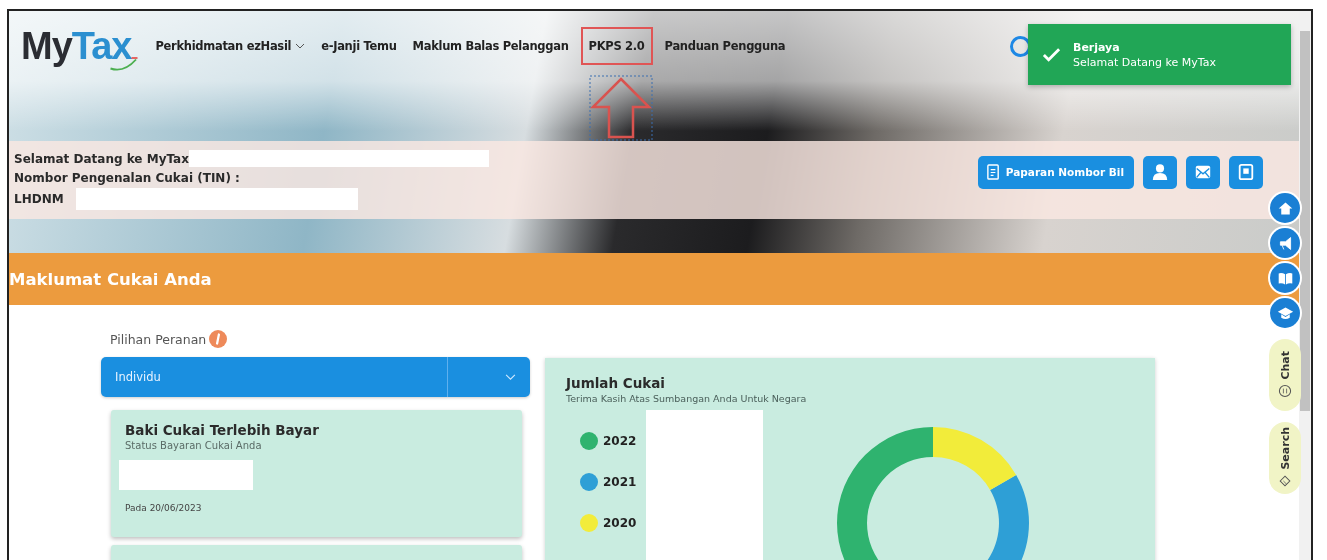 Image resolution: width=1327 pixels, height=560 pixels. Describe the element at coordinates (1144, 62) in the screenshot. I see `toast-message: Selamat Datang ke MyTax` at that location.